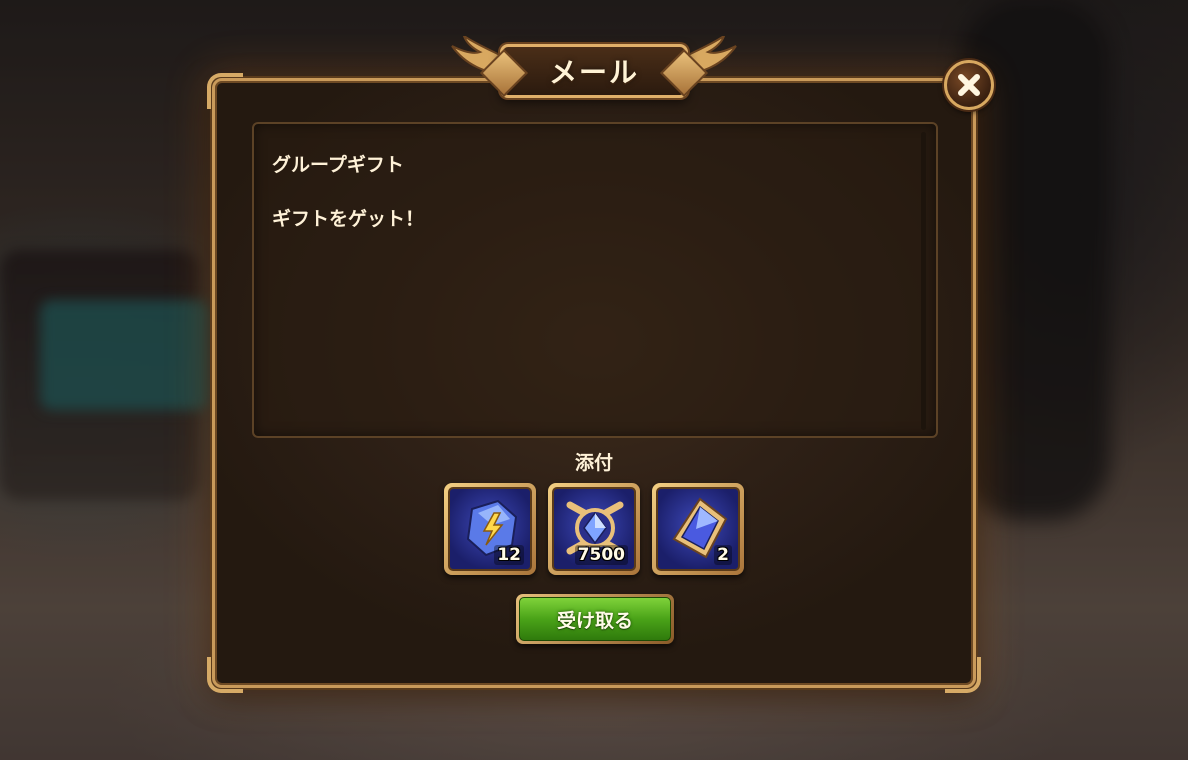  Describe the element at coordinates (348, 219) in the screenshot. I see `message-body: ギフトをゲット！` at that location.